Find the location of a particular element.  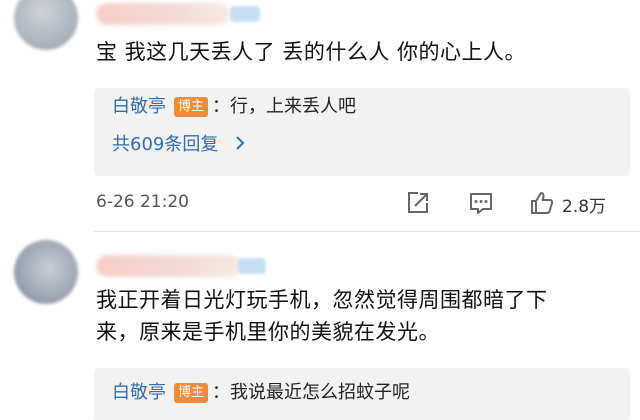

comment-text: 我正开着日光灯玩手机，忽然觉得周围都暗了下 来，原来是手机里你的美貌在发光。 is located at coordinates (361, 316).